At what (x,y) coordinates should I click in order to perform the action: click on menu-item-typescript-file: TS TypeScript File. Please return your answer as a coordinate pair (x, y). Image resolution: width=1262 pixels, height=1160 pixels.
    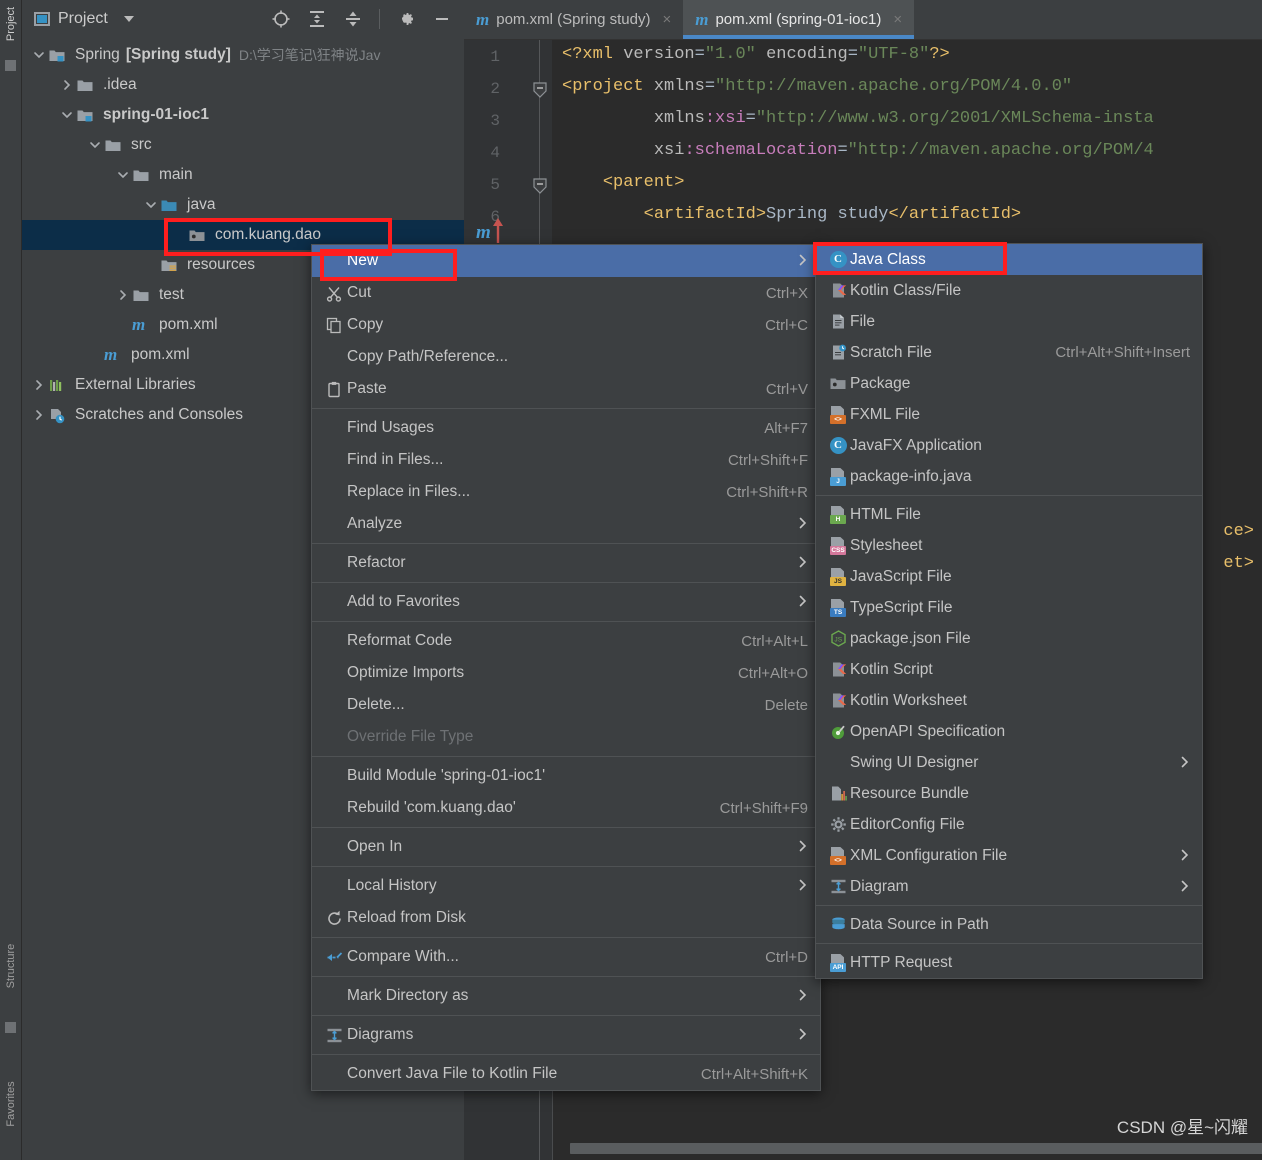
    Looking at the image, I should click on (1009, 607).